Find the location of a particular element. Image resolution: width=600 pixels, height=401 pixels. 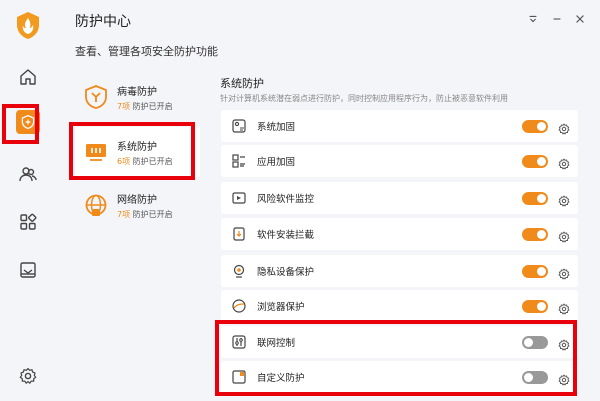

apps-grid-icon is located at coordinates (28, 222).